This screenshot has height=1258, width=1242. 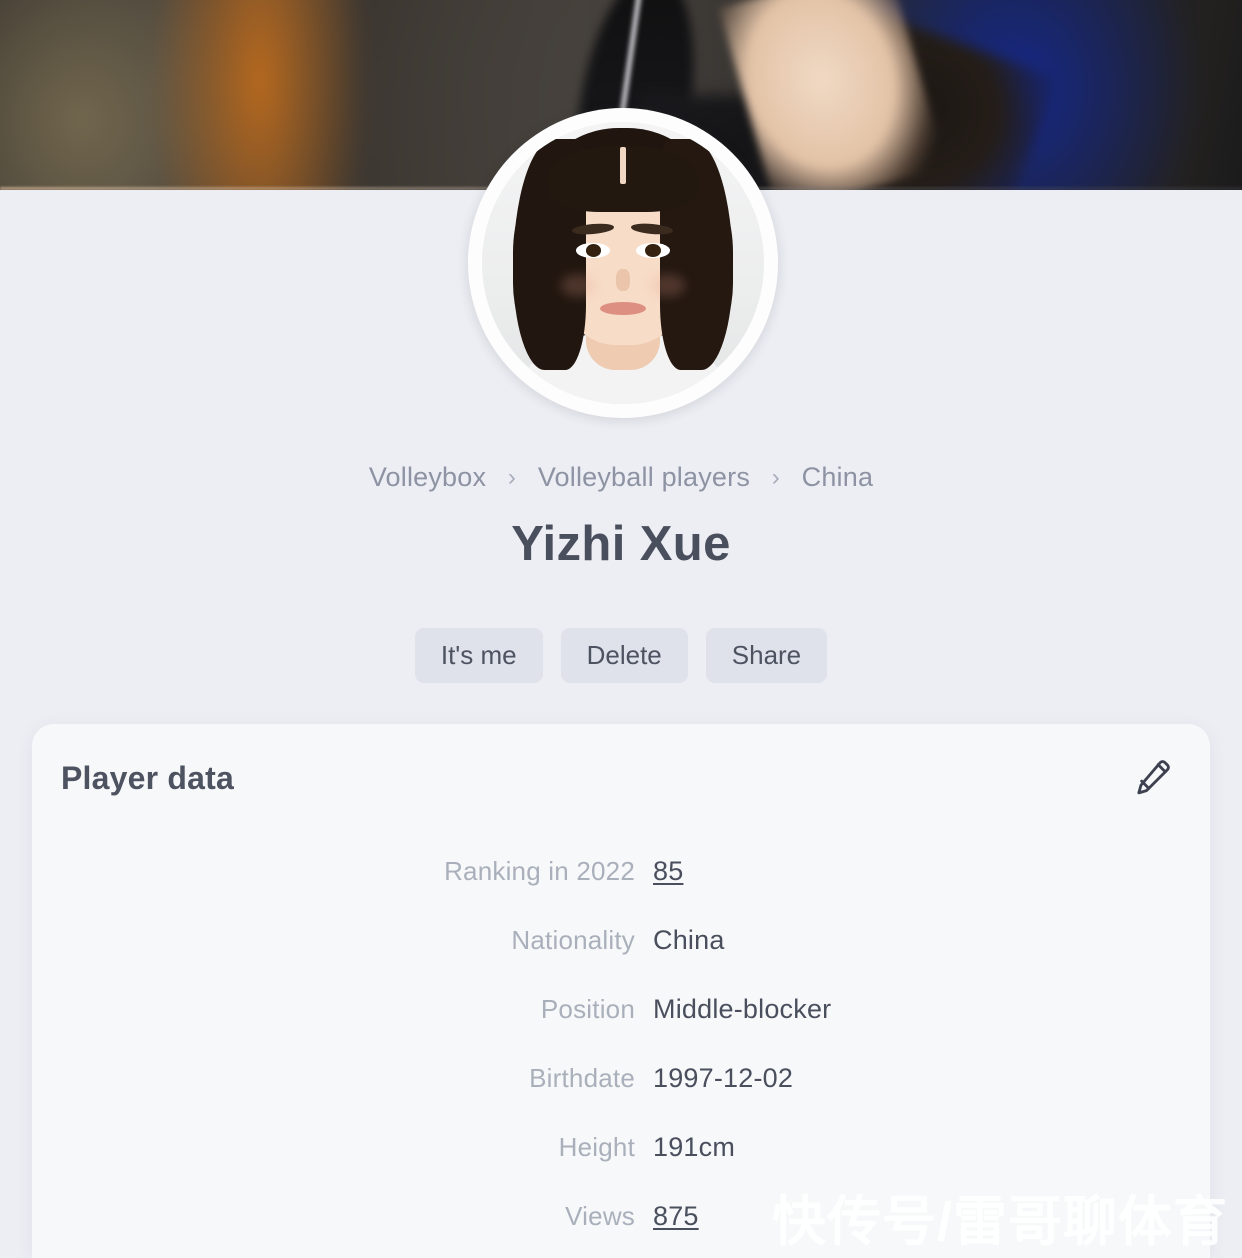 I want to click on row-label-position: Position, so click(x=587, y=1009).